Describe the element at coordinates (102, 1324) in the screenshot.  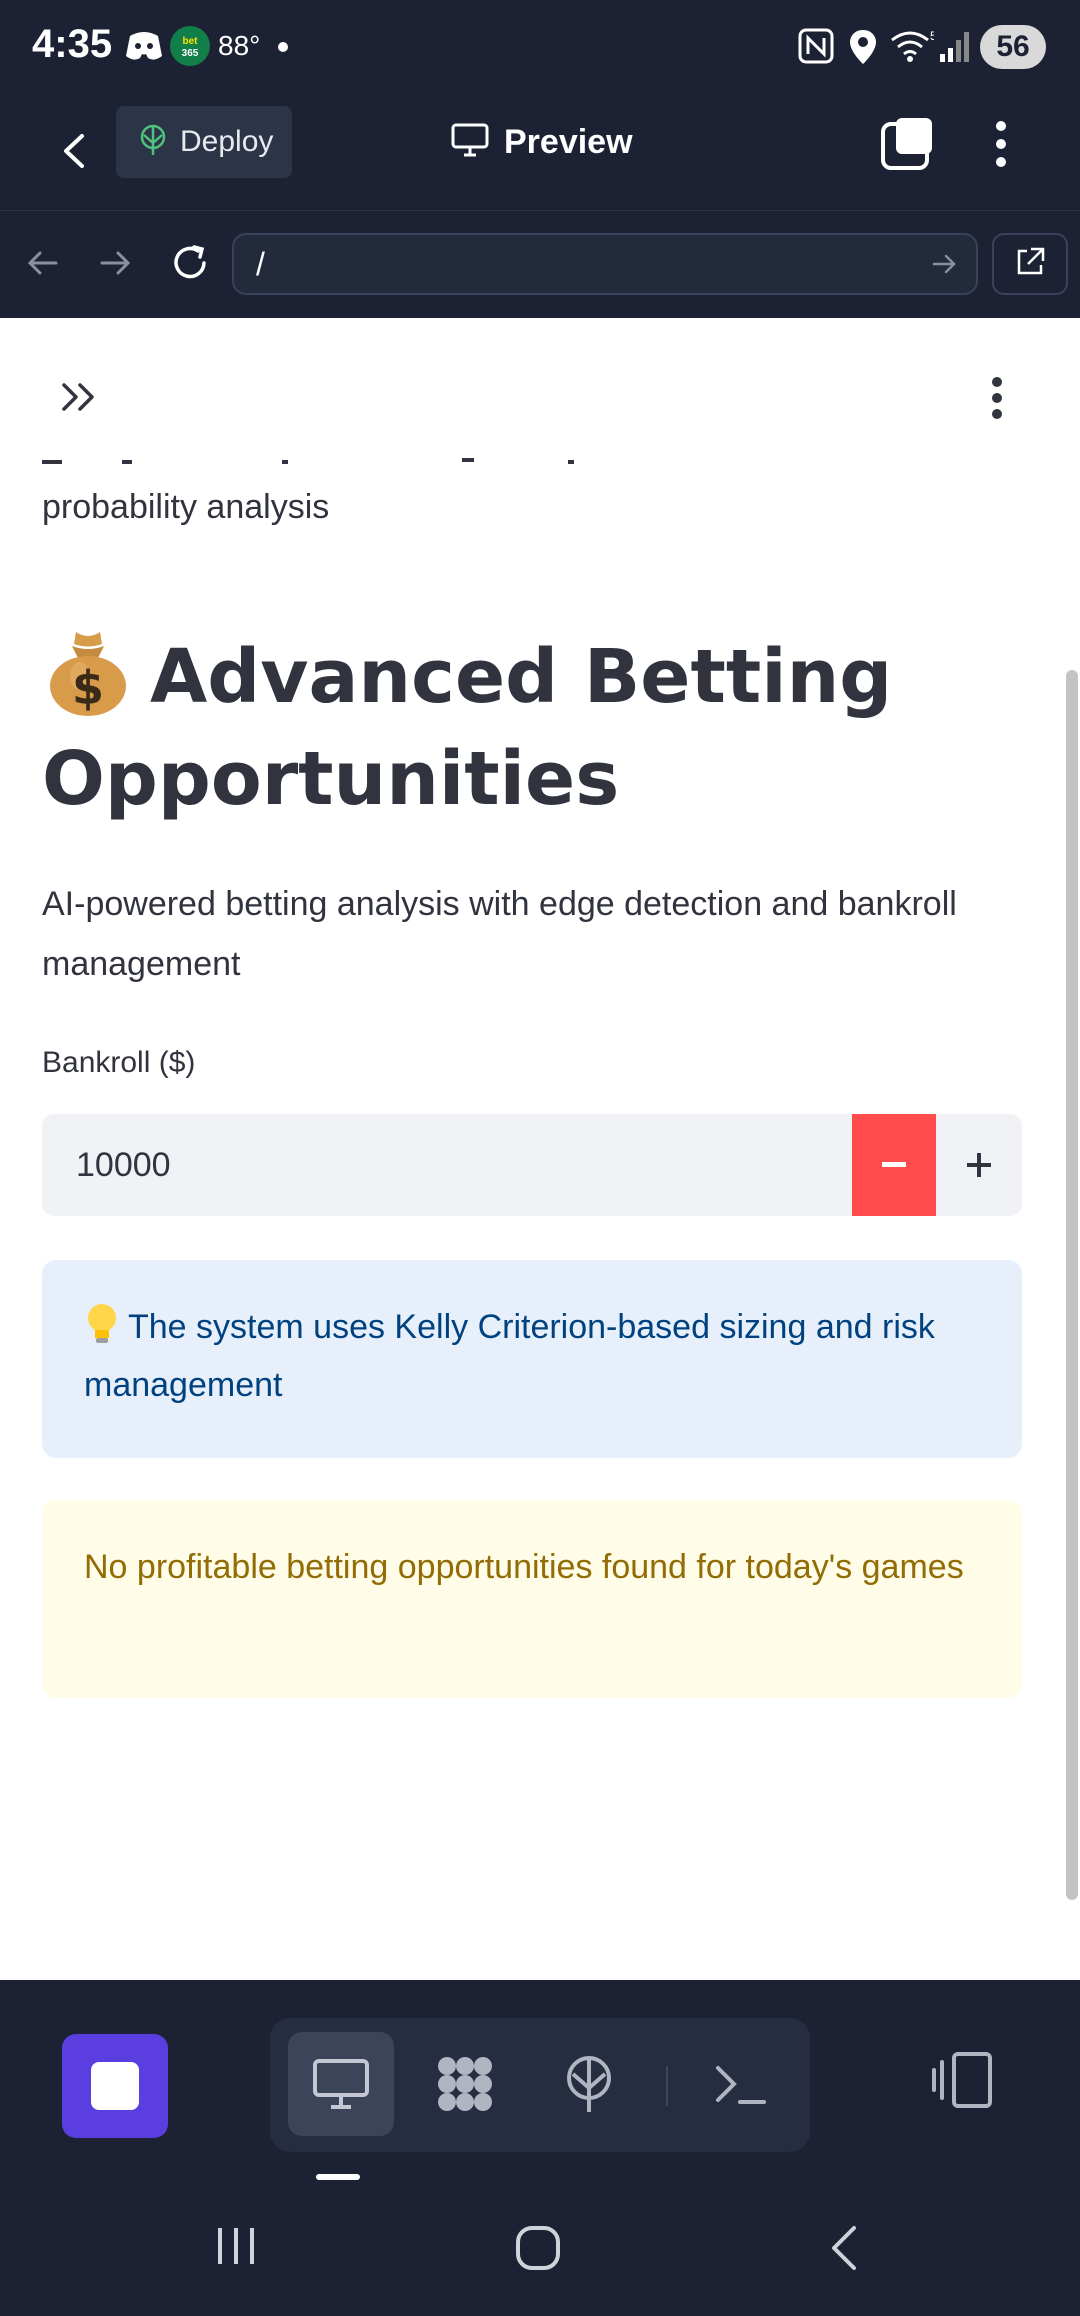
I see `lightbulb-icon` at that location.